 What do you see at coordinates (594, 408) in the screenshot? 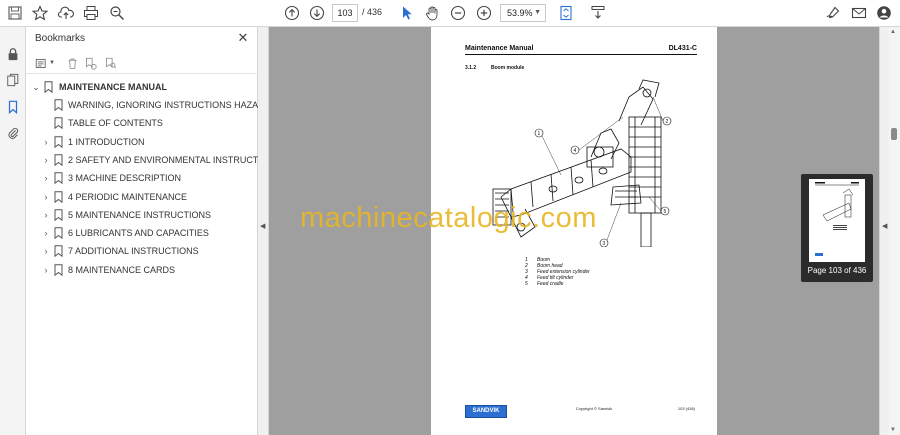
I see `footer-copyright: Copyright © Sandvik` at bounding box center [594, 408].